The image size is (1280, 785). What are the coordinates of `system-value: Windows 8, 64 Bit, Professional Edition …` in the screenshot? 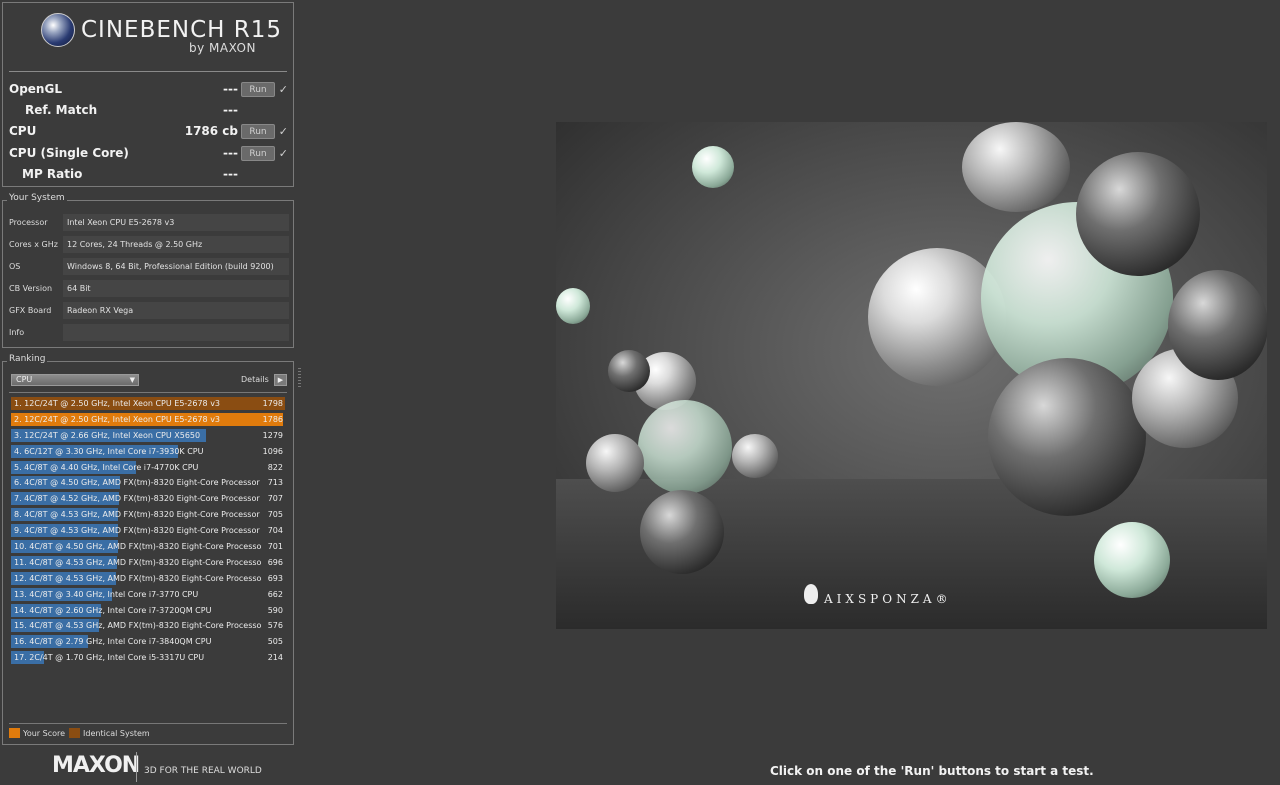 It's located at (176, 266).